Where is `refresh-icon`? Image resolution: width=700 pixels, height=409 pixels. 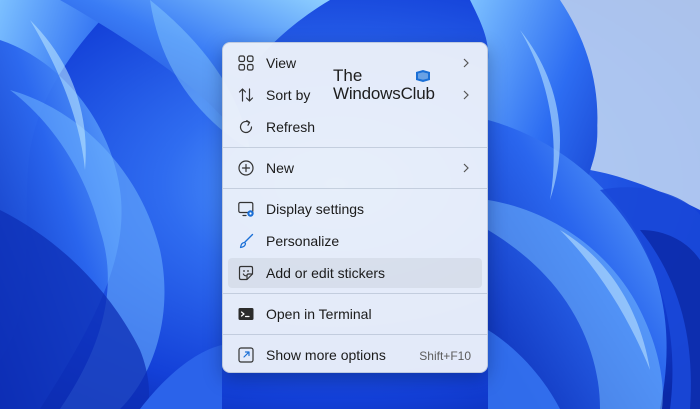
refresh-icon is located at coordinates (246, 127).